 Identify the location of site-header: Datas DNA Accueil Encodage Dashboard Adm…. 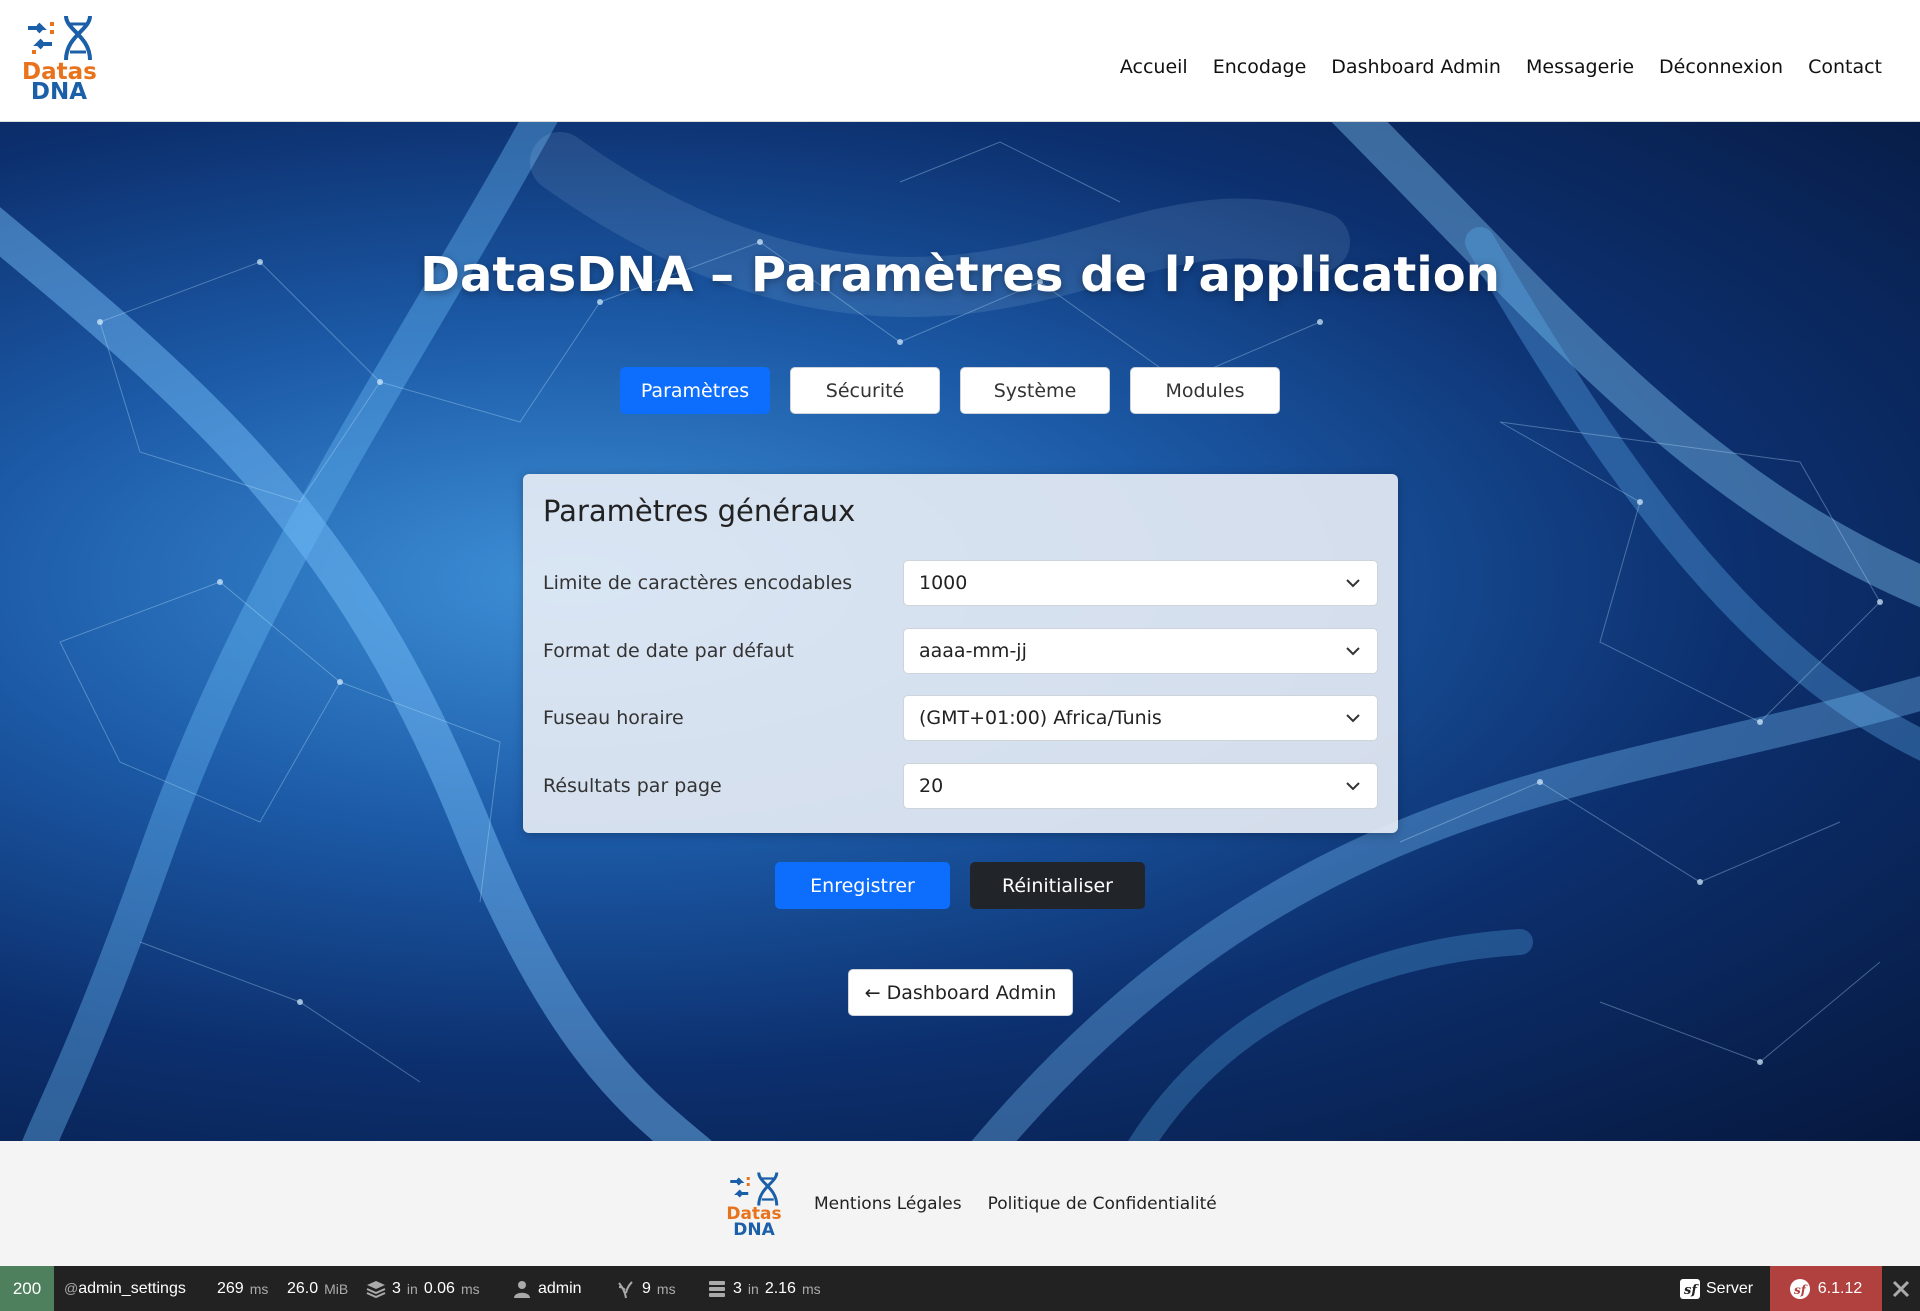
(960, 61).